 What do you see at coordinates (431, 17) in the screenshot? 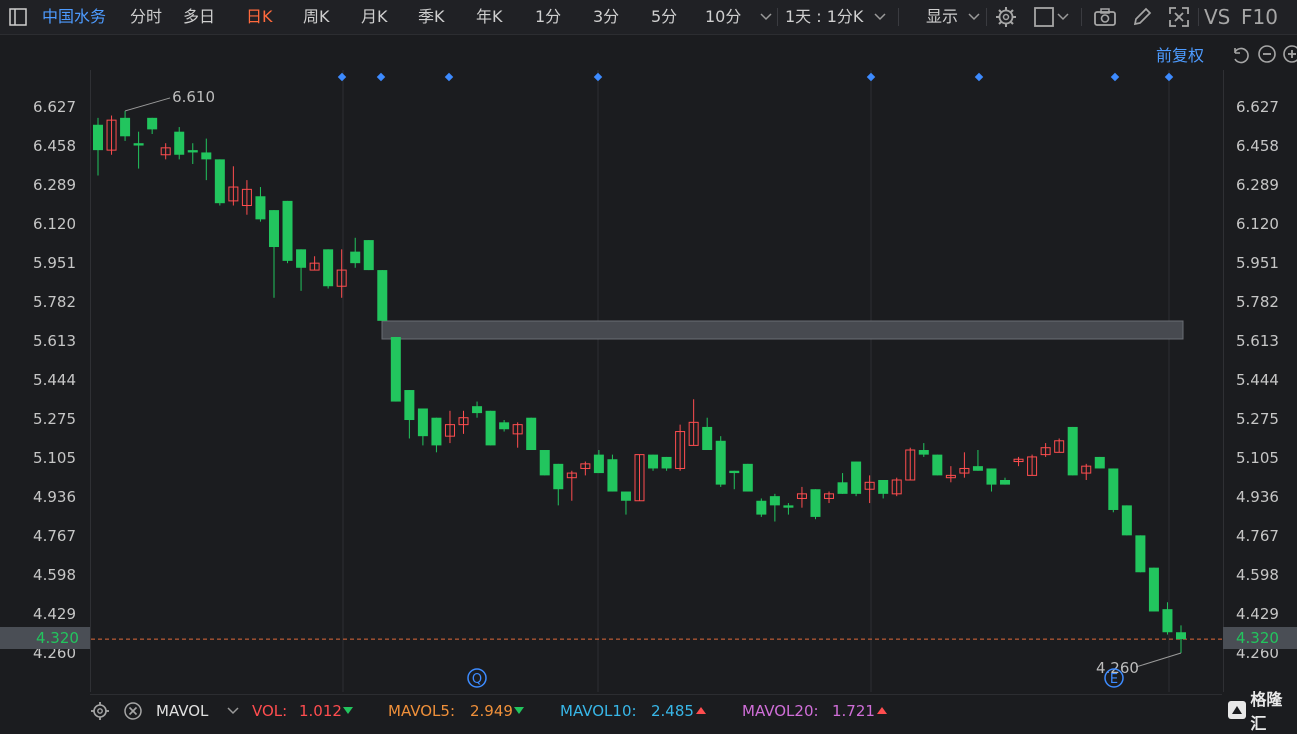
I see `period-tab: 季K` at bounding box center [431, 17].